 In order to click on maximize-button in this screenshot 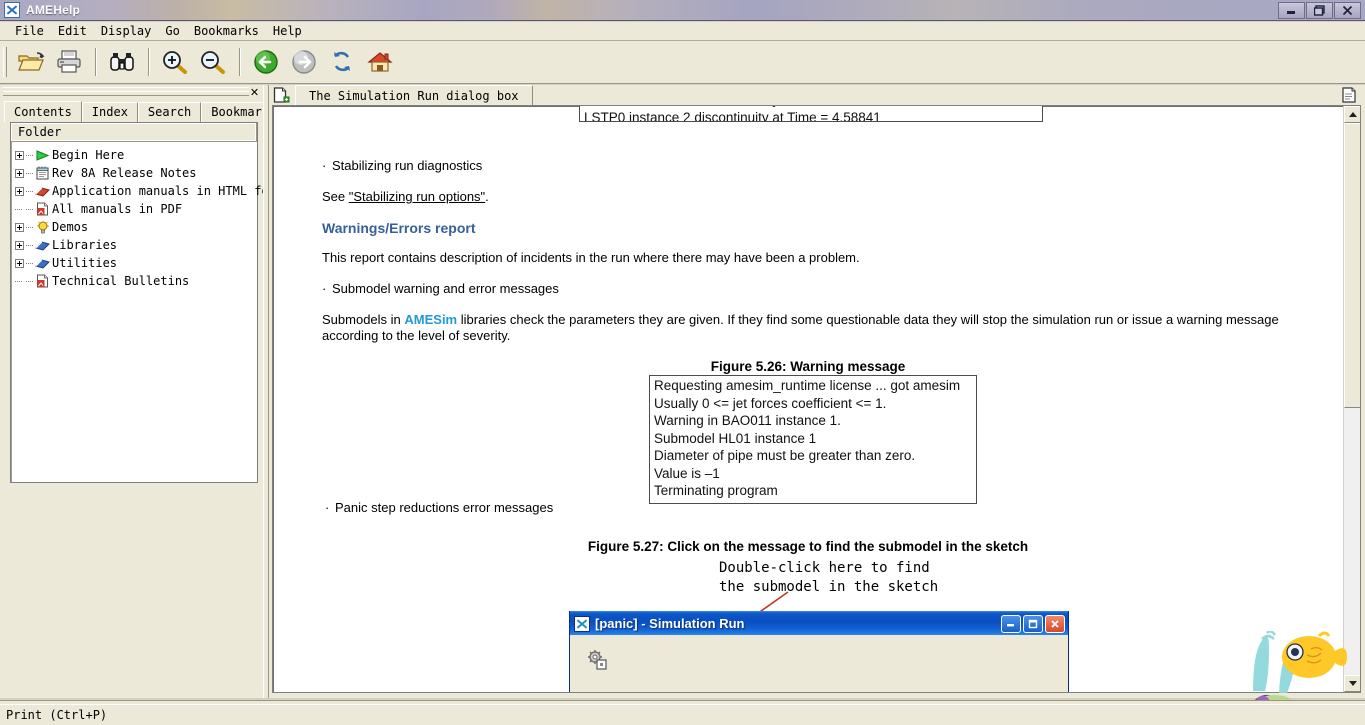, I will do `click(1319, 10)`.